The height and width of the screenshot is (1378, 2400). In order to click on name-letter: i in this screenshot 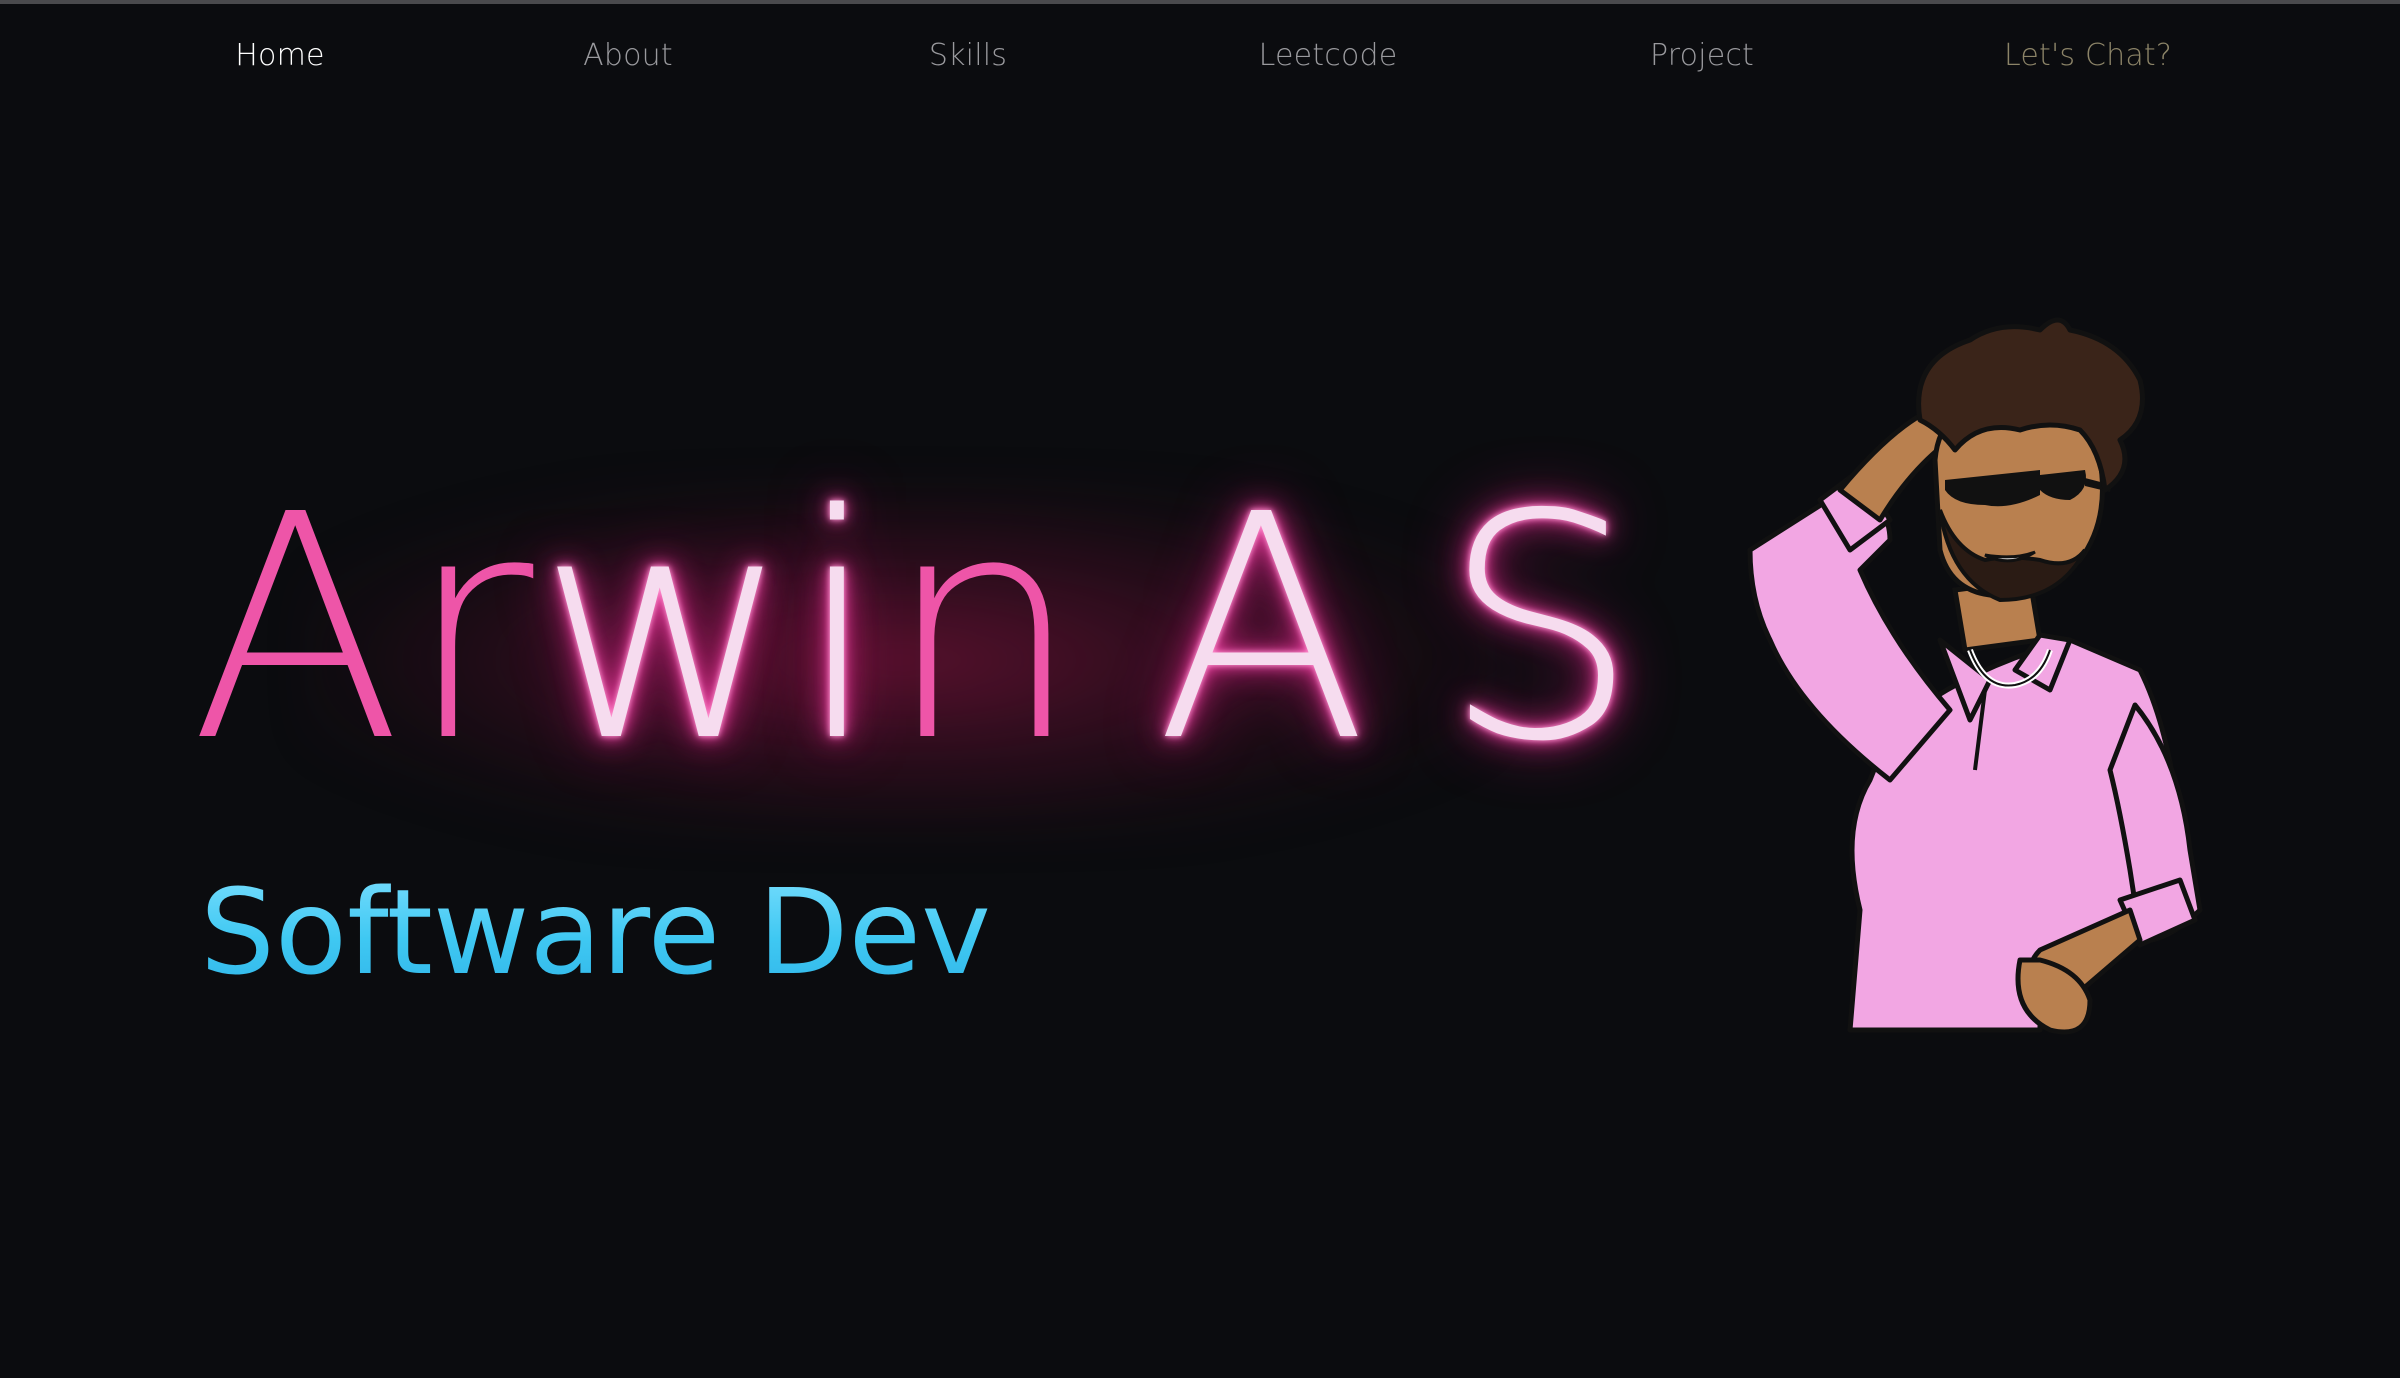, I will do `click(840, 629)`.